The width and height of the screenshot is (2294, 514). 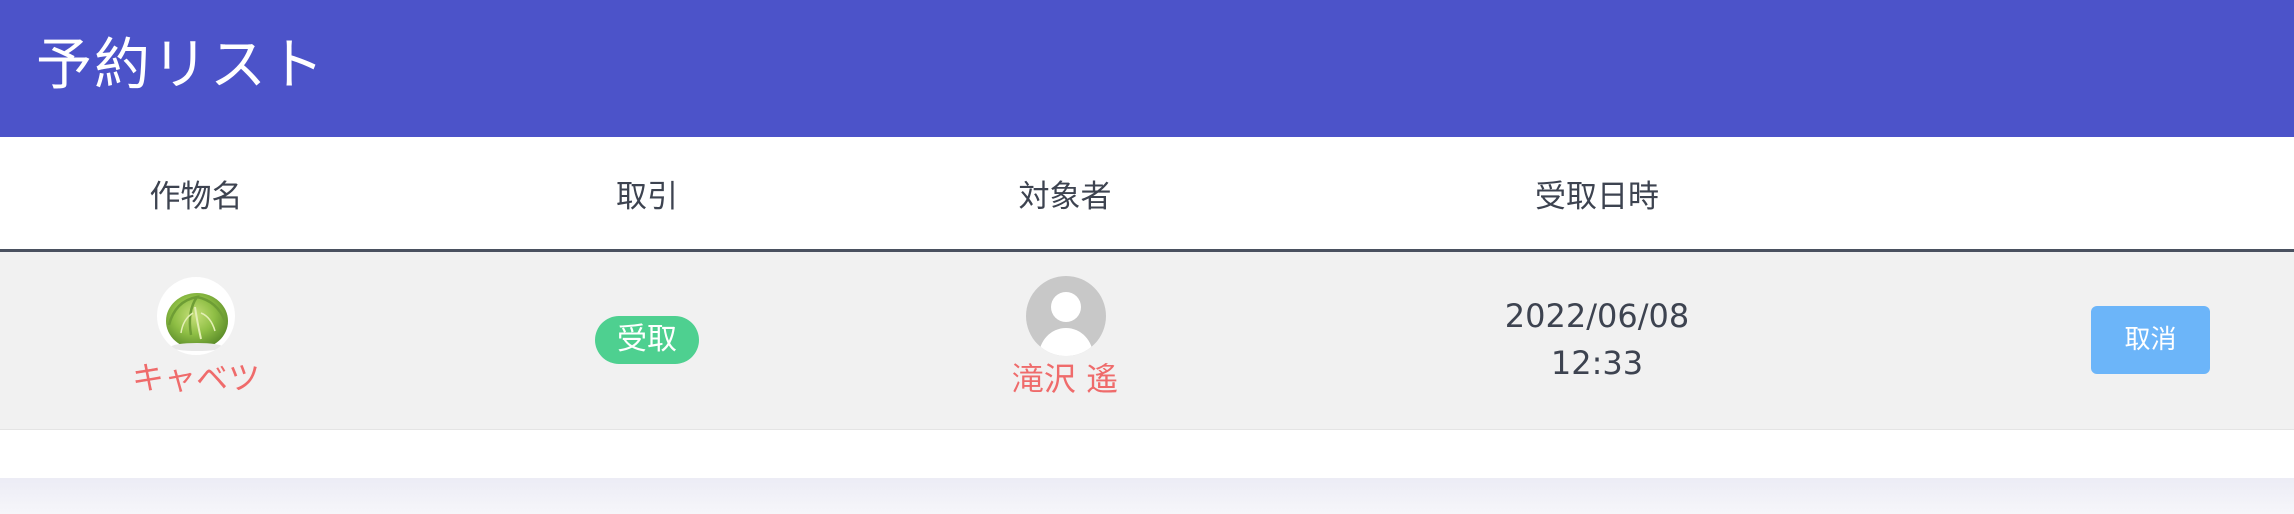 What do you see at coordinates (1066, 316) in the screenshot?
I see `user-avatar-icon` at bounding box center [1066, 316].